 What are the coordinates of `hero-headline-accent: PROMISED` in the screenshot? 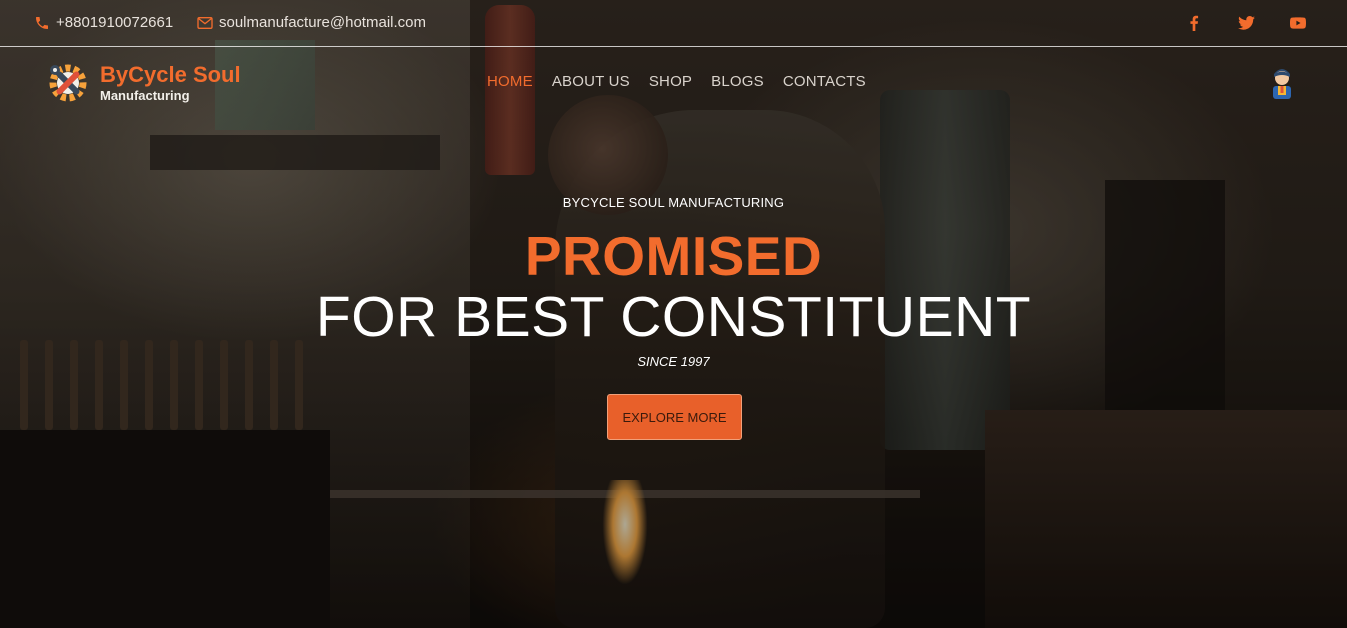 It's located at (673, 256).